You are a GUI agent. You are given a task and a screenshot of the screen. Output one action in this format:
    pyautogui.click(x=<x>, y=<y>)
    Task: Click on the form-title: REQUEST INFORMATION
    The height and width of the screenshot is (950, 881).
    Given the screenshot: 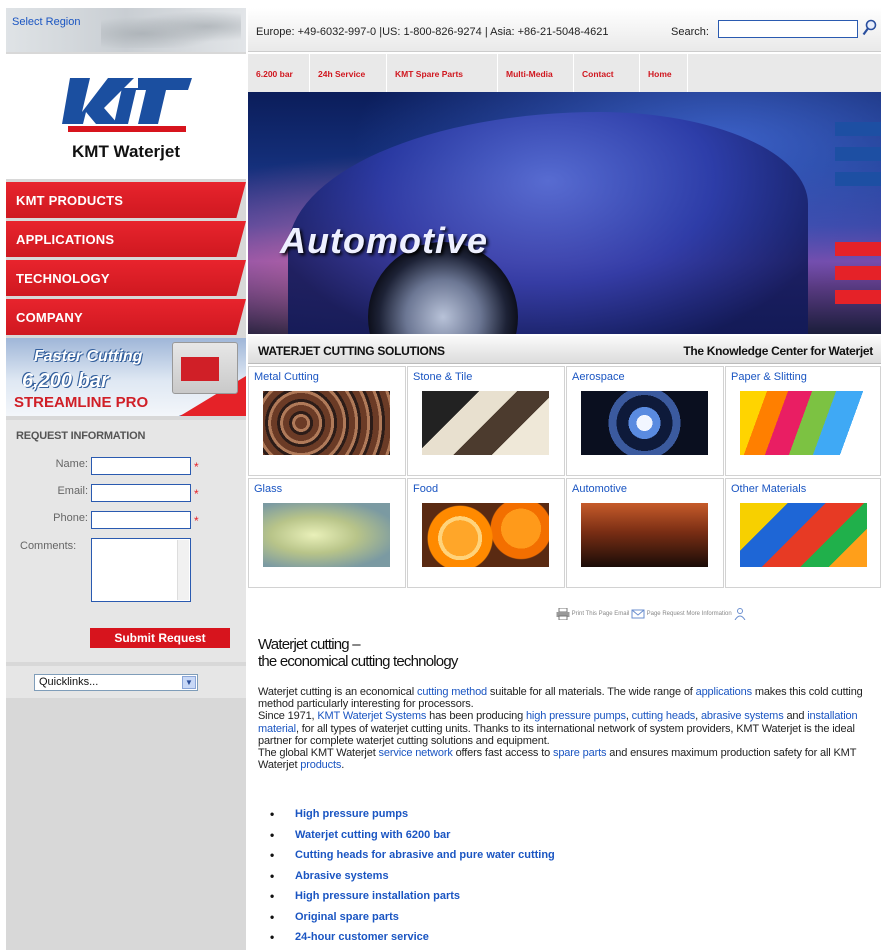 What is the action you would take?
    pyautogui.click(x=81, y=436)
    